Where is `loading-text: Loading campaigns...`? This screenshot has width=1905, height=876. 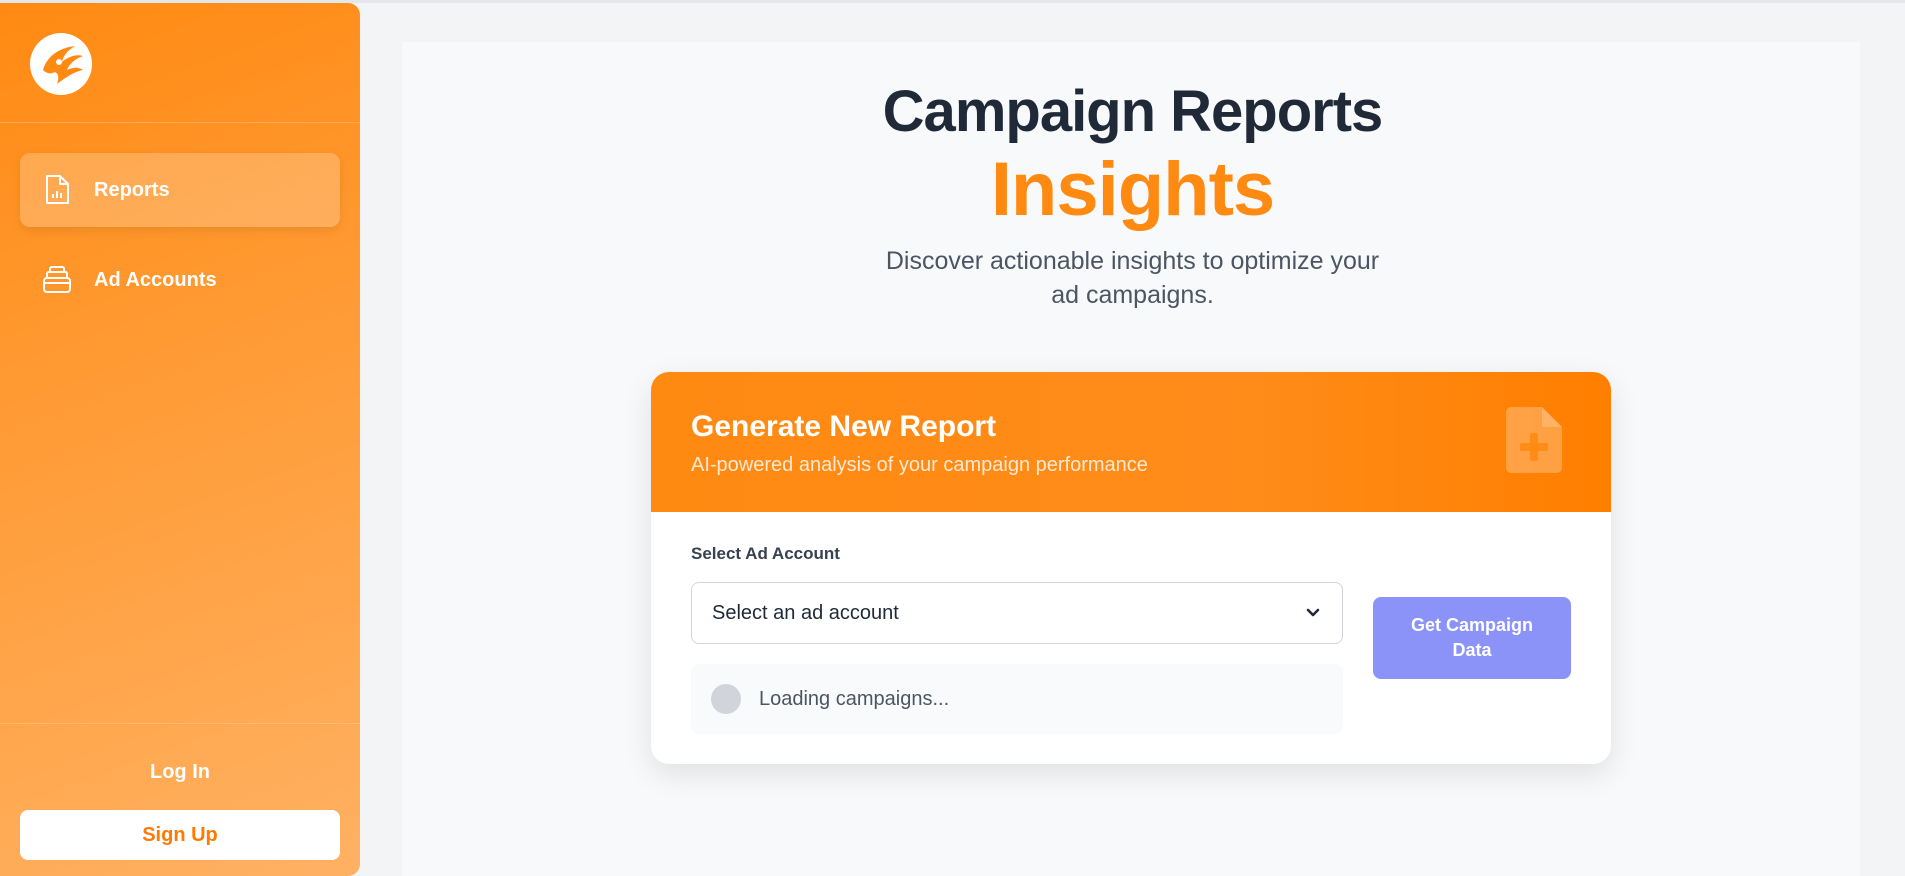
loading-text: Loading campaigns... is located at coordinates (854, 698).